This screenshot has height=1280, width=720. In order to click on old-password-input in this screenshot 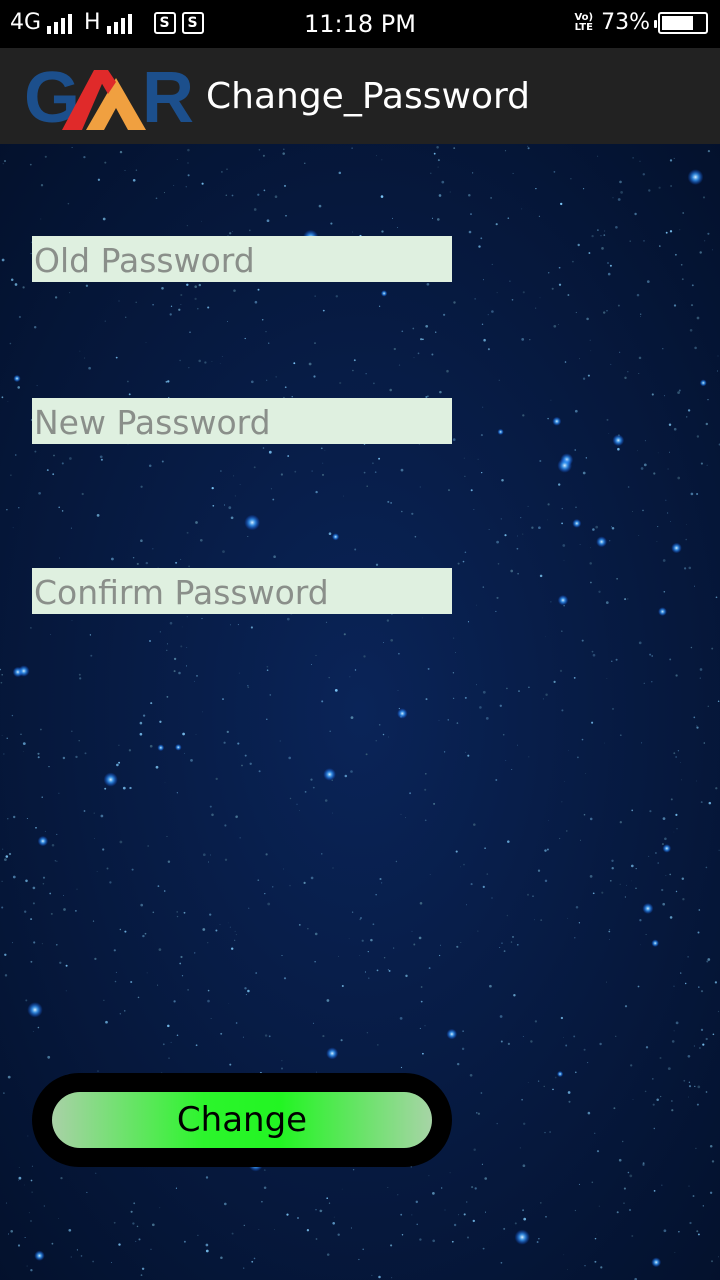, I will do `click(242, 259)`.